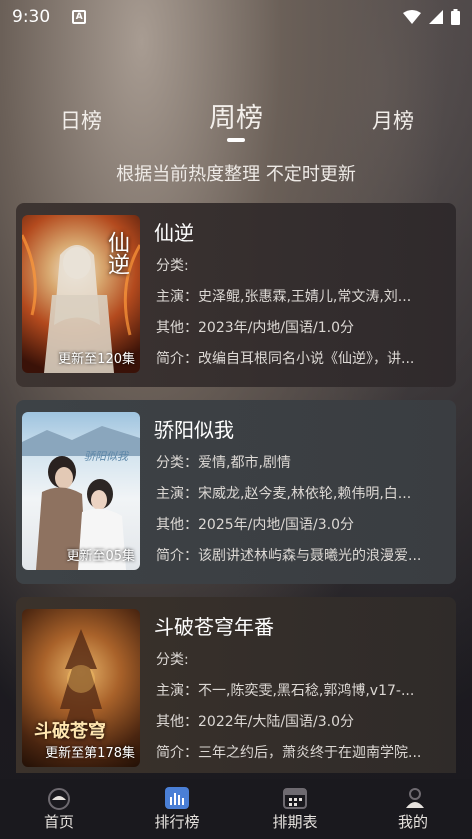 The height and width of the screenshot is (839, 472). I want to click on ranking-subtitle: 根据当前热度整理 不定时更新, so click(236, 174).